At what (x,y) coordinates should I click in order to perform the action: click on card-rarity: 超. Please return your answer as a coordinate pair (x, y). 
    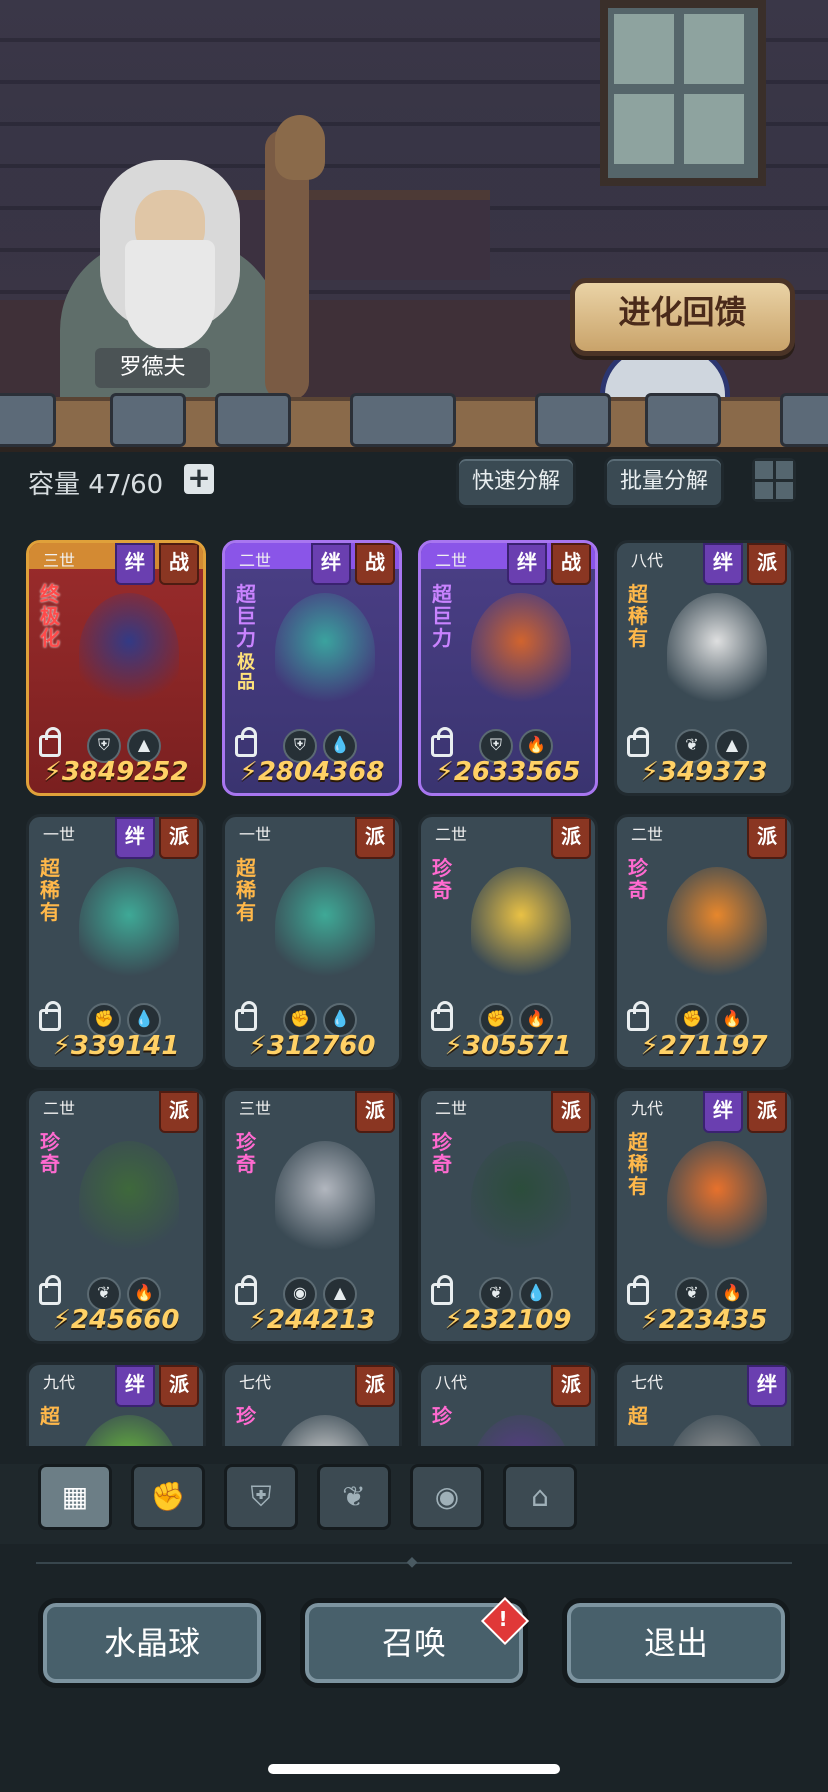
    Looking at the image, I should click on (50, 1416).